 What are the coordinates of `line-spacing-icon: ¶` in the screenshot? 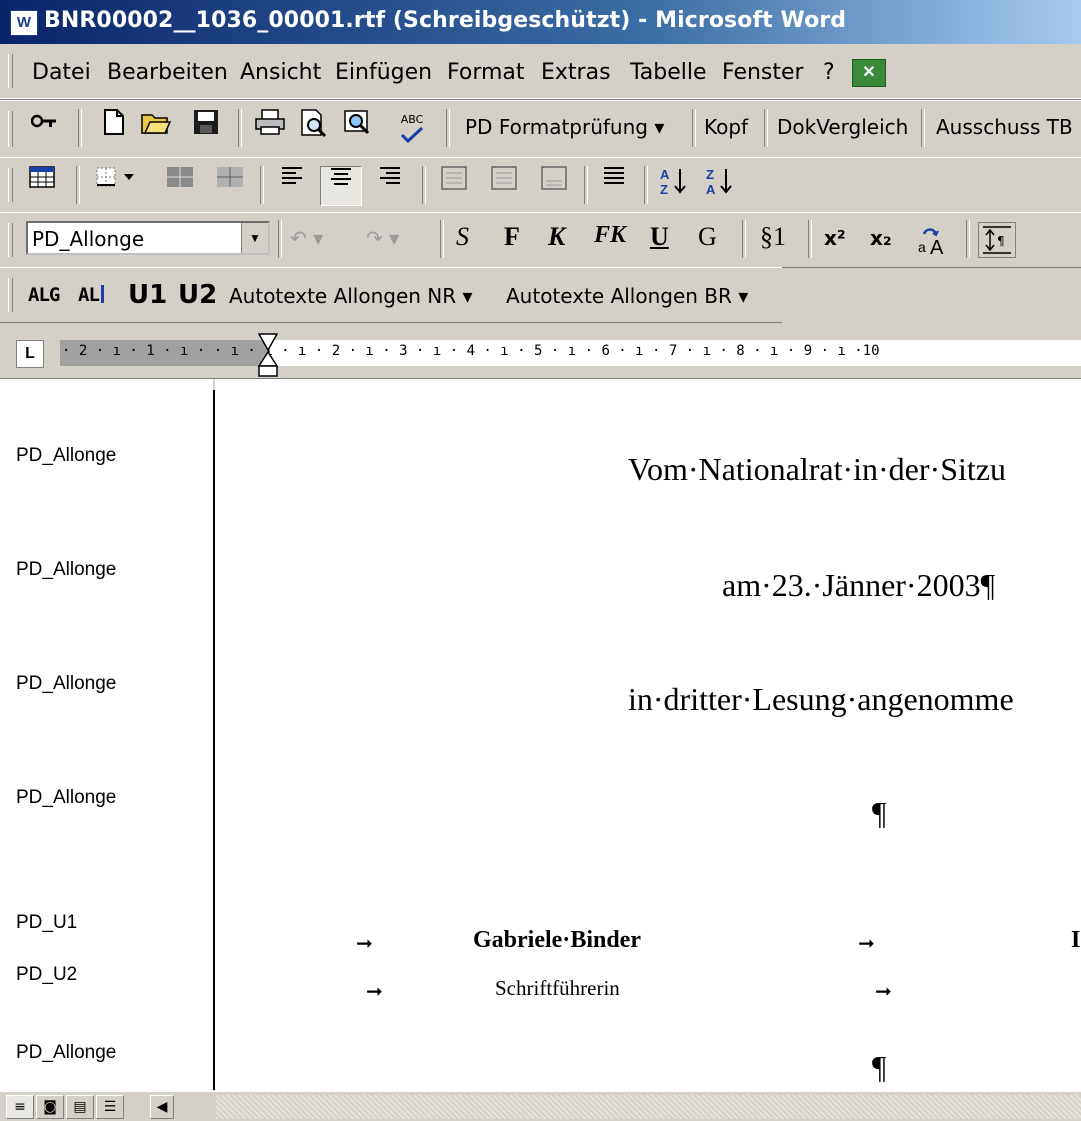 It's located at (997, 240).